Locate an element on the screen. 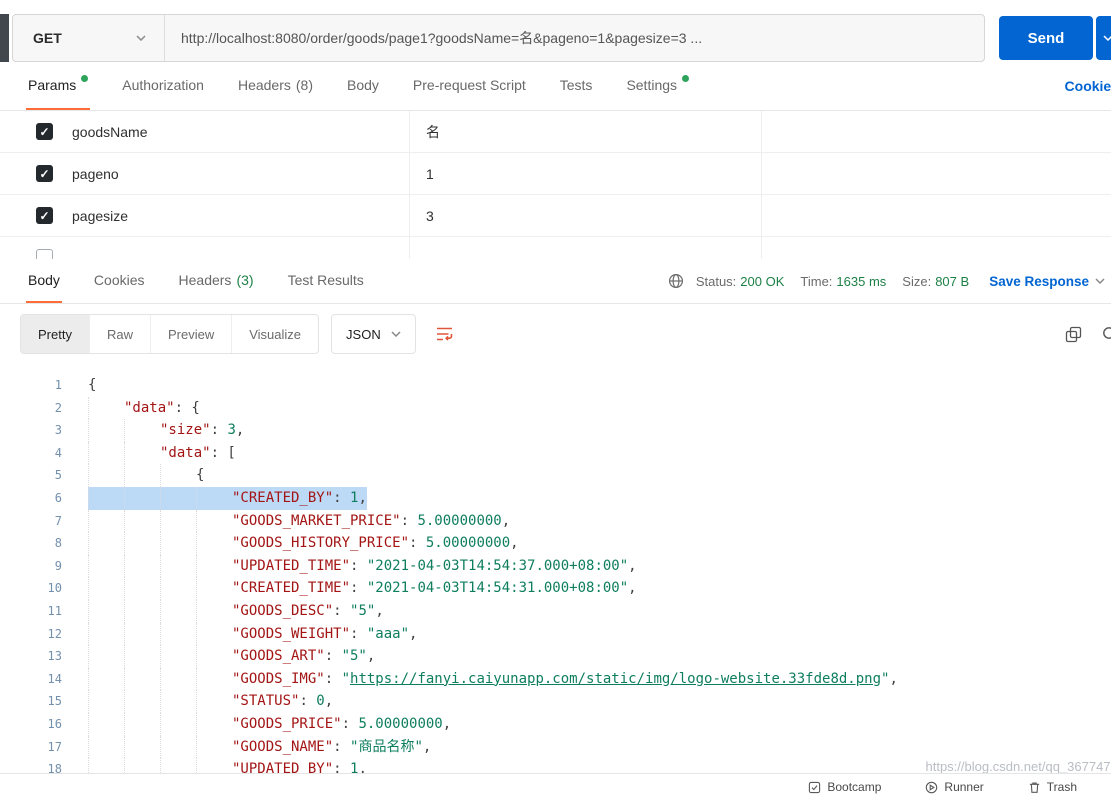 This screenshot has width=1111, height=800. param-value-cell: 3 is located at coordinates (586, 215).